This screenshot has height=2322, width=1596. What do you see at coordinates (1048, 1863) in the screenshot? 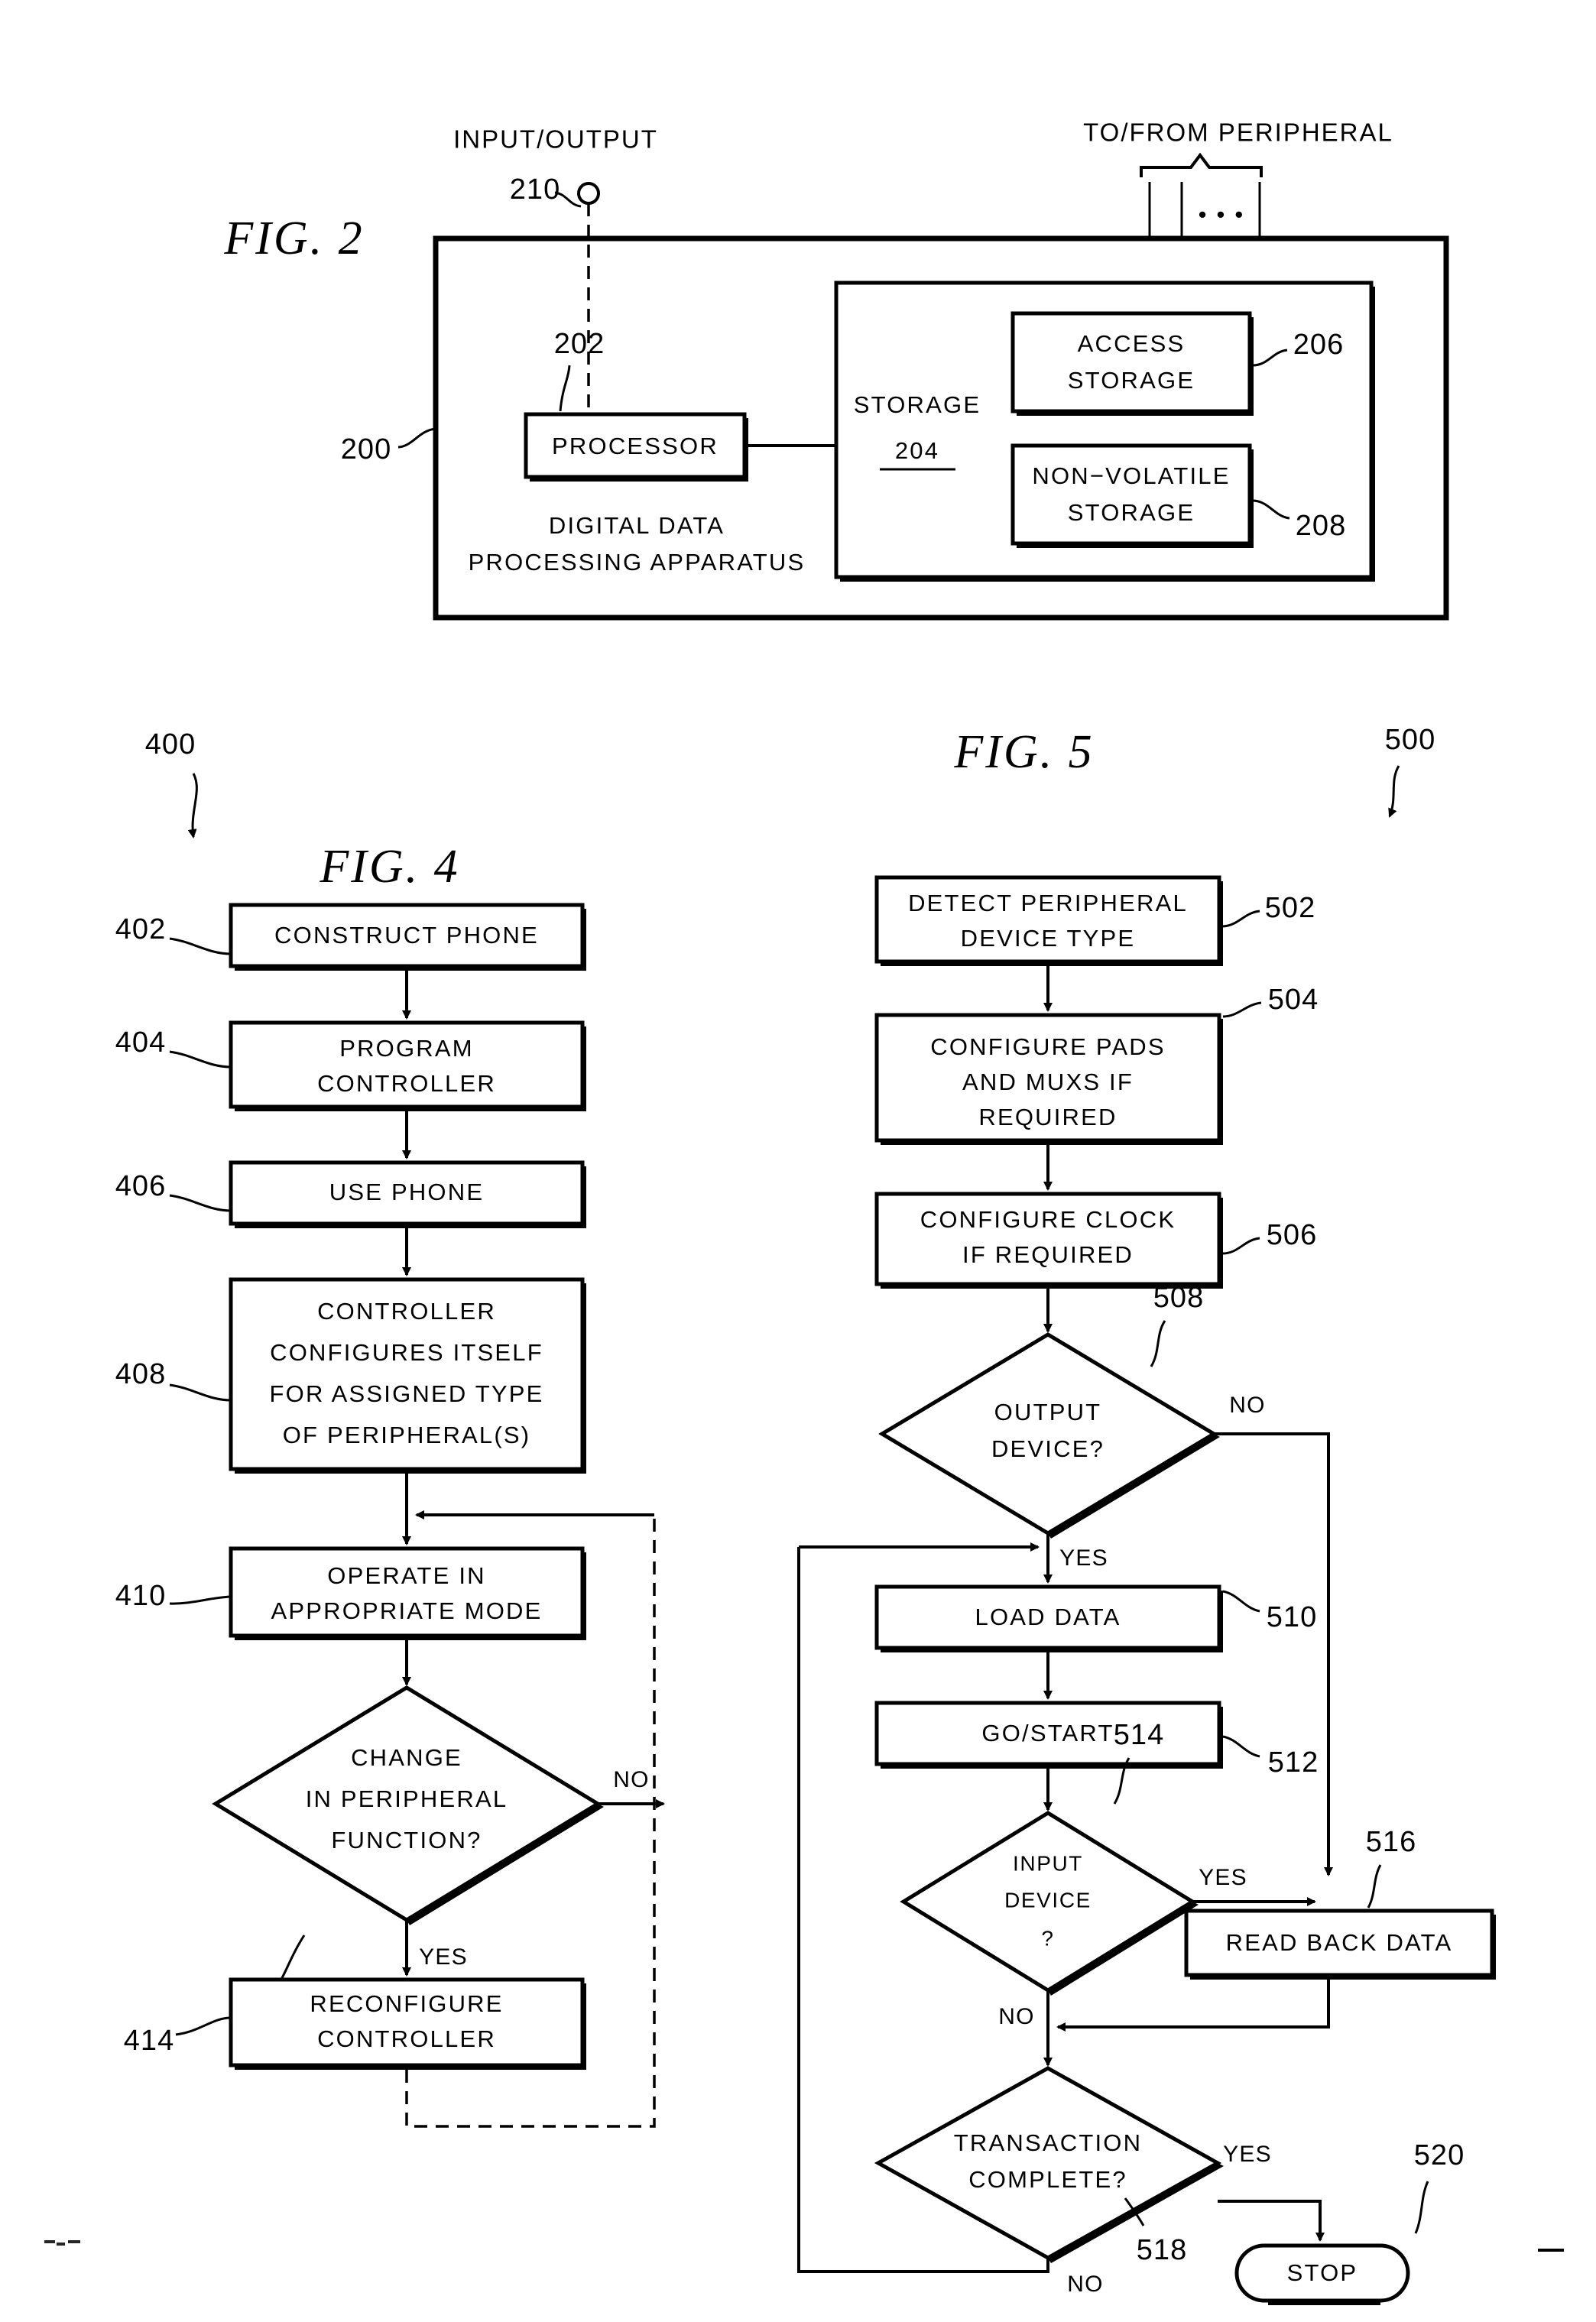
I see `node-514-label-line1: INPUT` at bounding box center [1048, 1863].